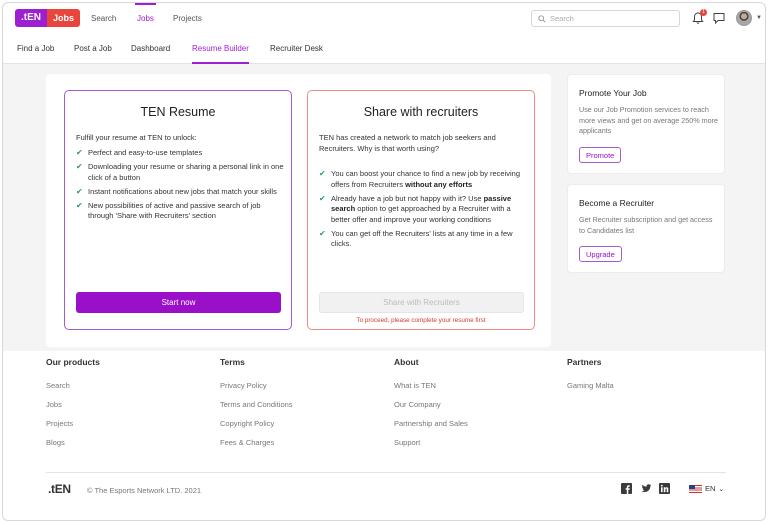 The height and width of the screenshot is (523, 768). Describe the element at coordinates (584, 362) in the screenshot. I see `footer-heading: Partners` at that location.